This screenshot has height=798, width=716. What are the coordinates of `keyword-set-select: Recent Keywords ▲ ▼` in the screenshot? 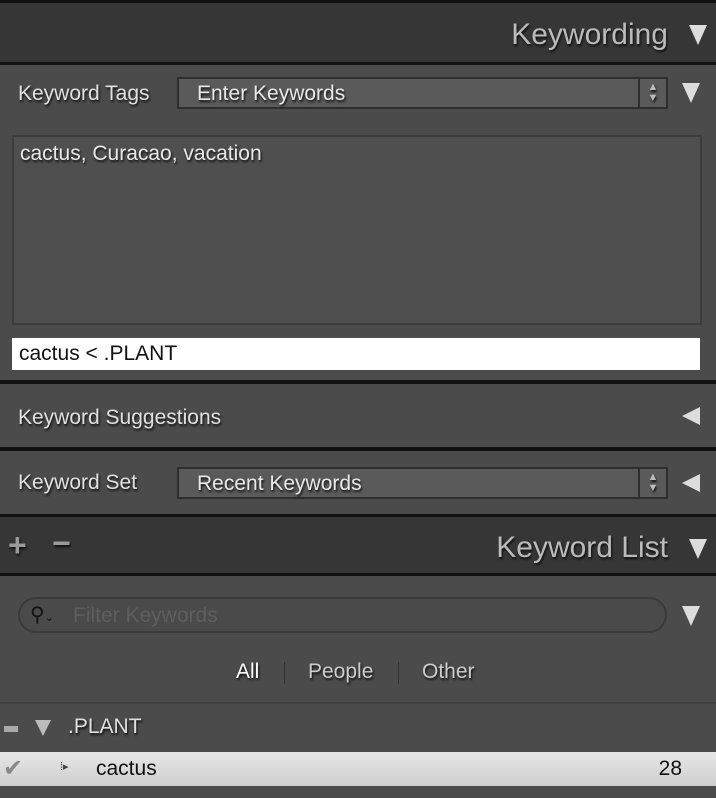 It's located at (422, 483).